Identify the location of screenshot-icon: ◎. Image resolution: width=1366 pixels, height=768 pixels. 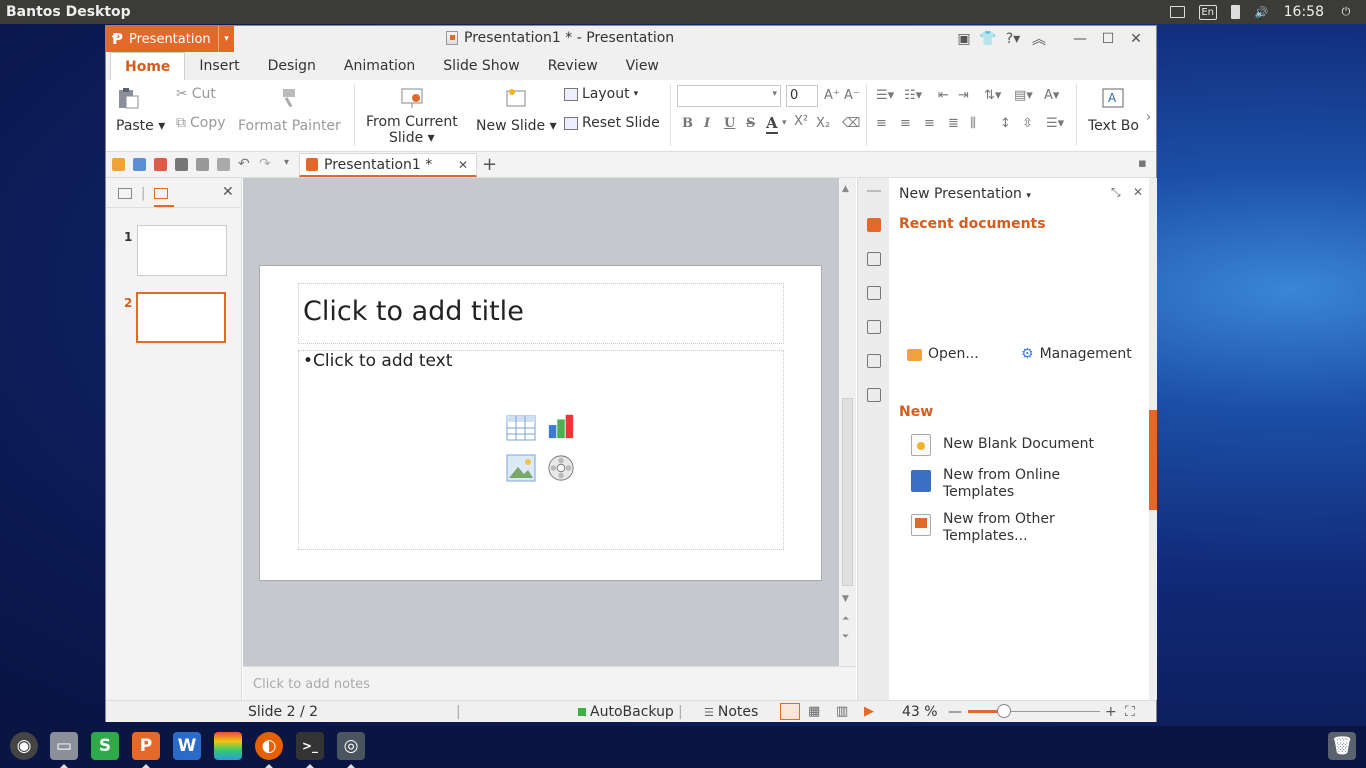
(351, 746).